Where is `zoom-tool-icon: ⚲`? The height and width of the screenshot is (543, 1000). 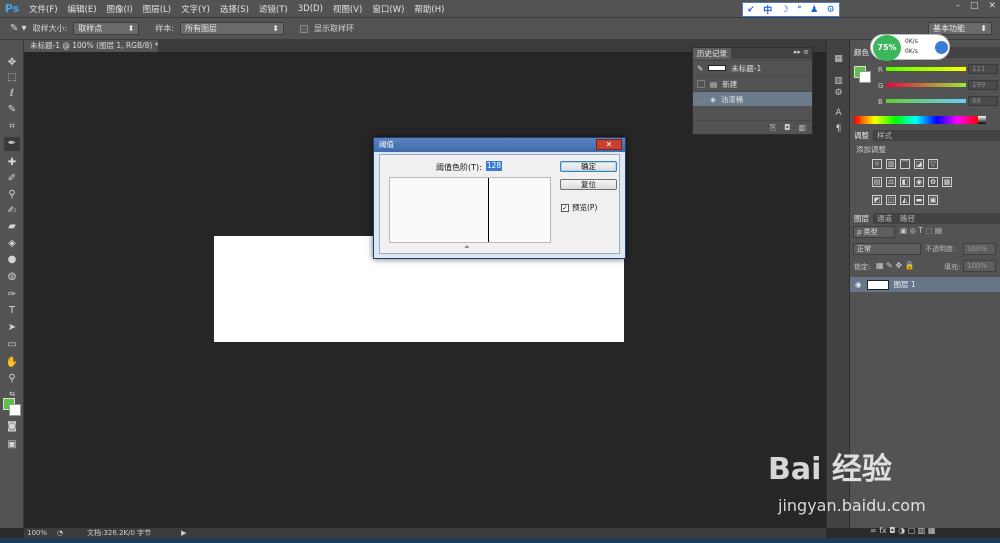
zoom-tool-icon: ⚲ is located at coordinates (12, 379).